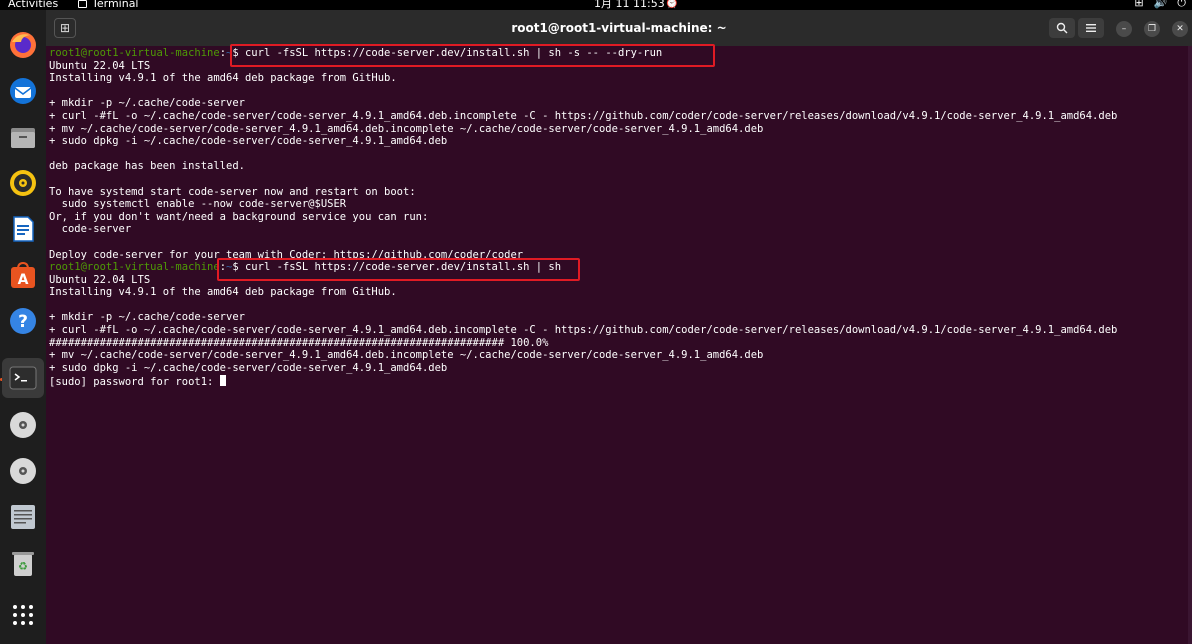 Image resolution: width=1192 pixels, height=644 pixels. I want to click on files-icon, so click(23, 138).